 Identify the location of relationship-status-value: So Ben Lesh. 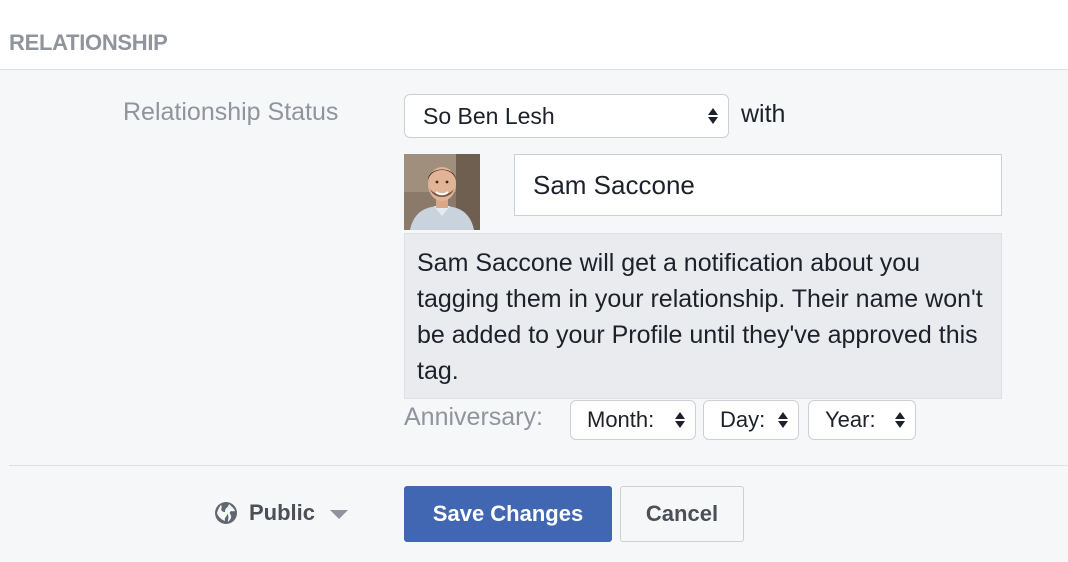
(489, 115).